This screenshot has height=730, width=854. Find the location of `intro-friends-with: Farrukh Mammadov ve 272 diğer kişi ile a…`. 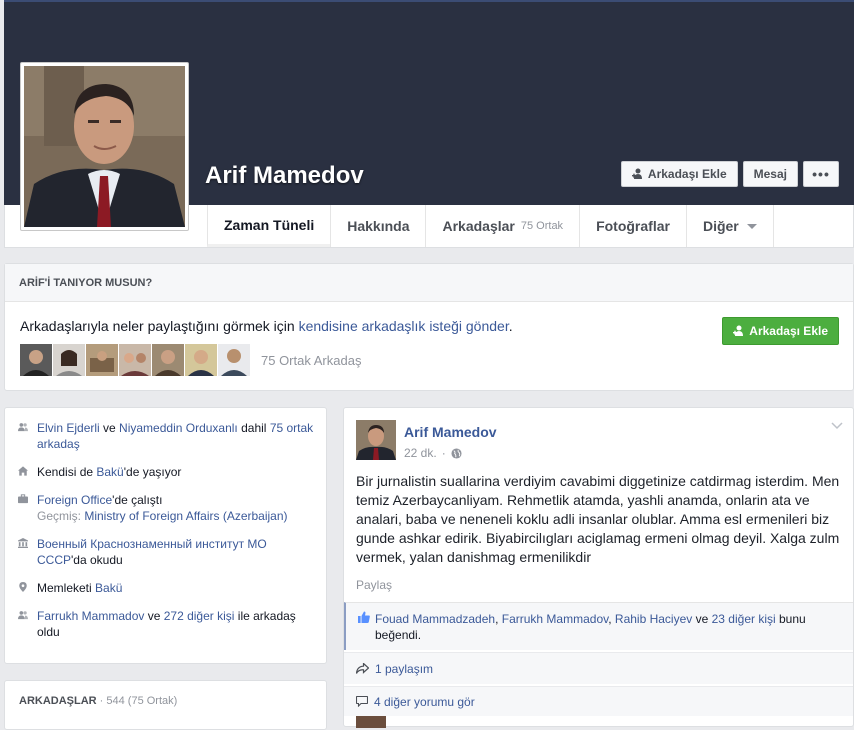

intro-friends-with: Farrukh Mammadov ve 272 diğer kişi ile a… is located at coordinates (165, 624).